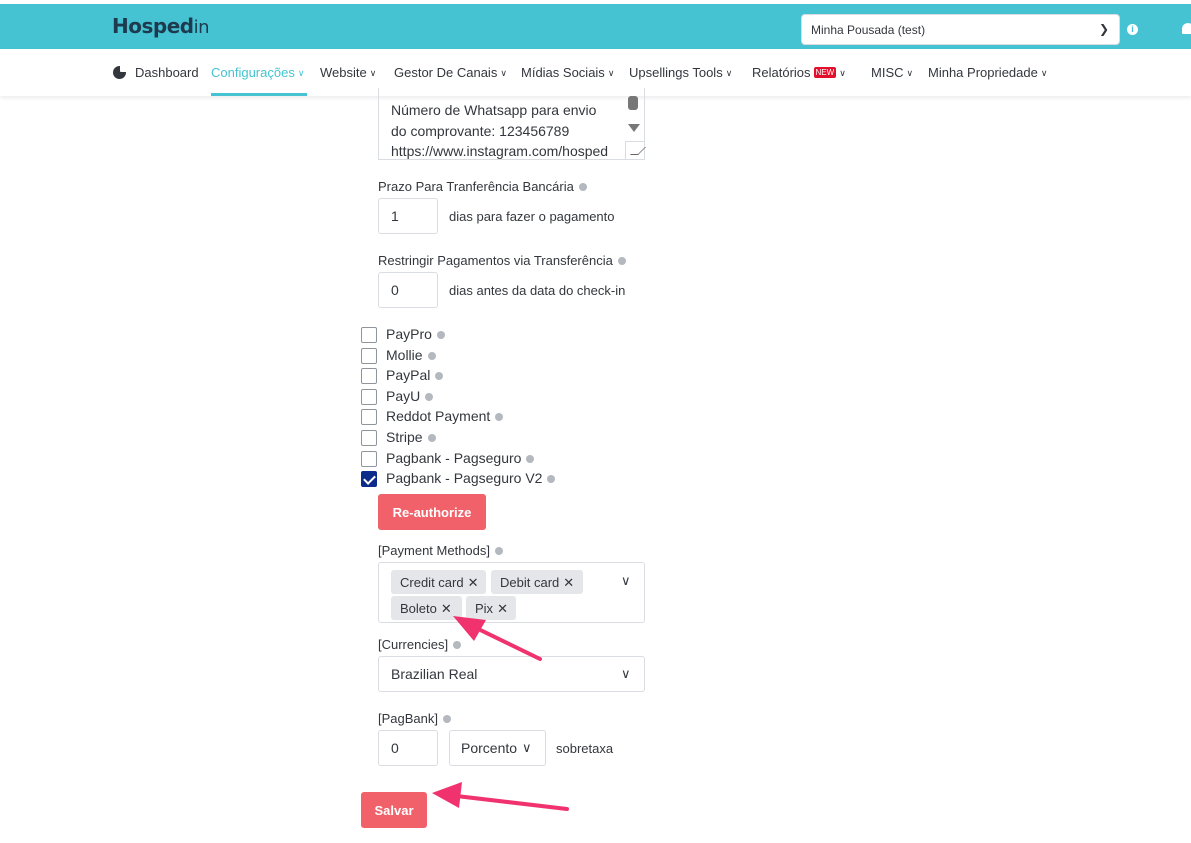  What do you see at coordinates (497, 638) in the screenshot?
I see `arrow-to-boleto-tag` at bounding box center [497, 638].